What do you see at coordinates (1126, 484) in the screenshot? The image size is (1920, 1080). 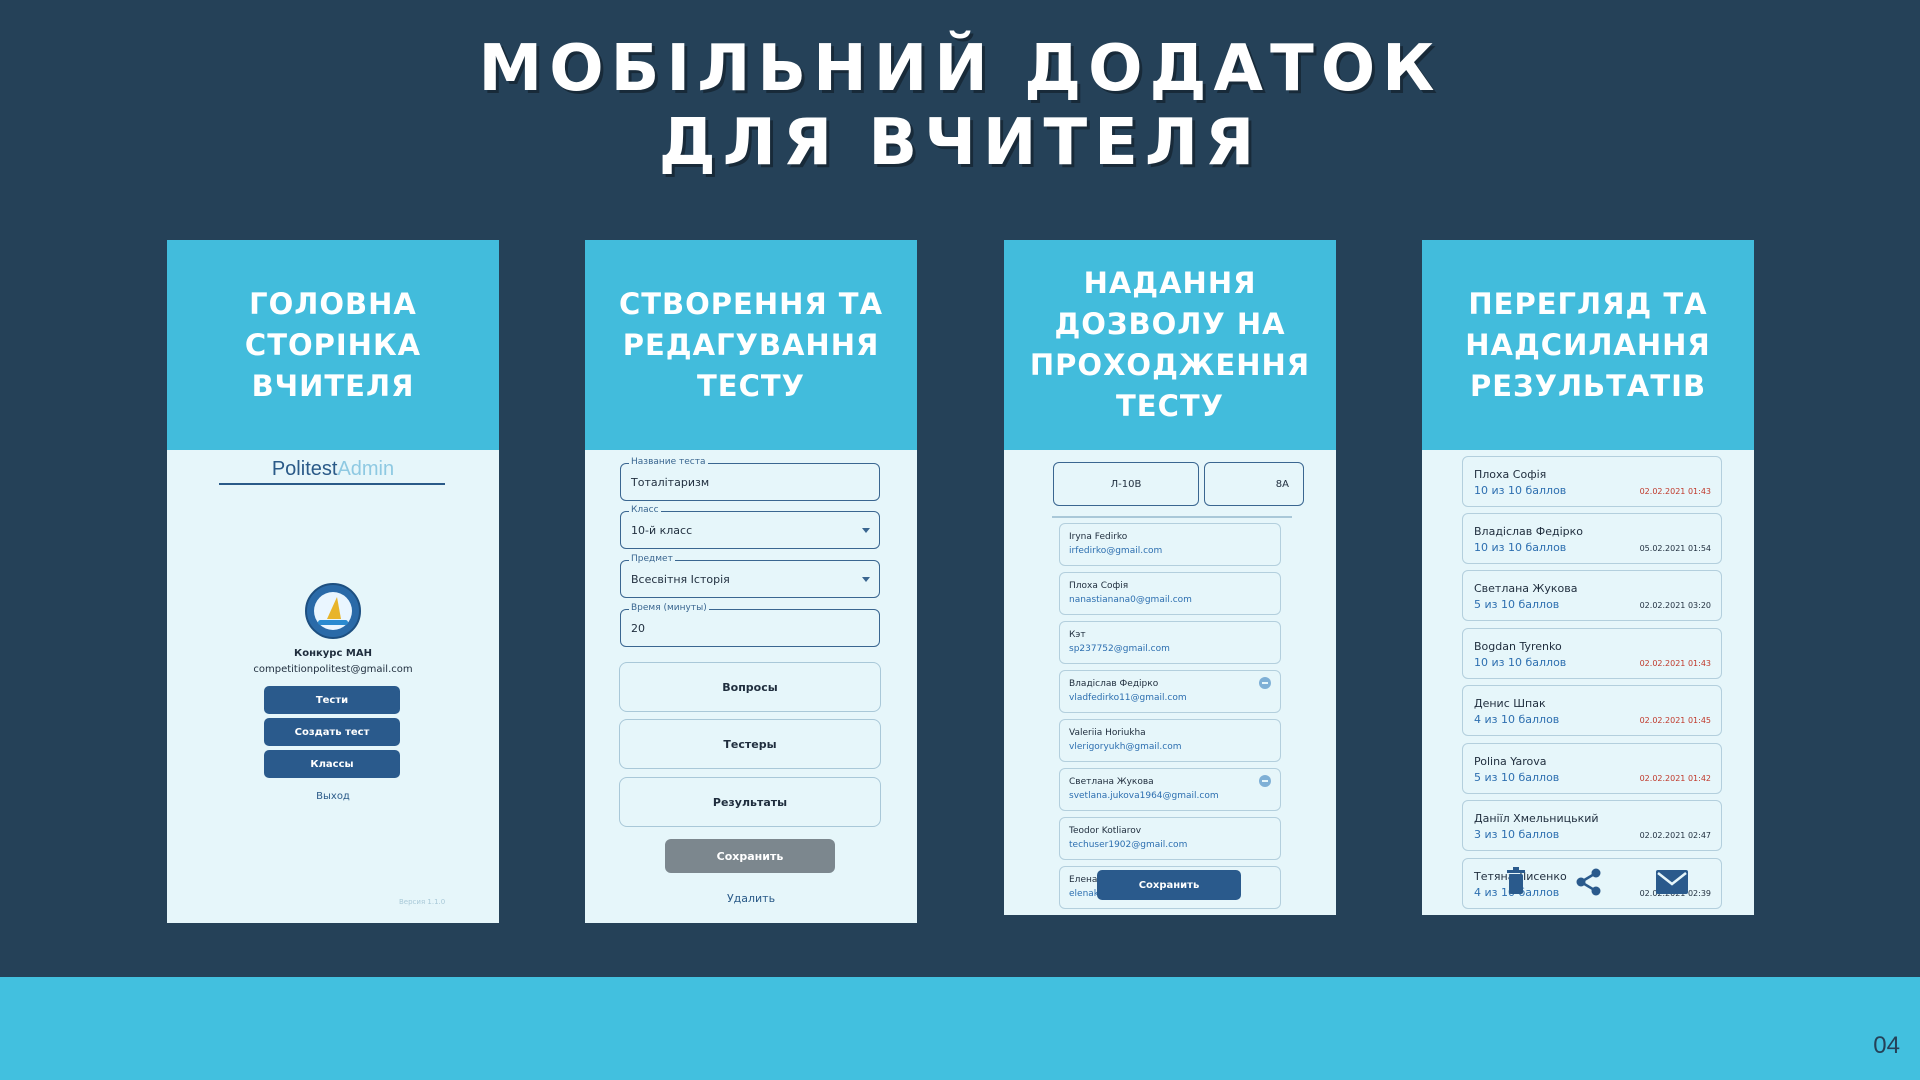 I see `class-tab: Л-10В` at bounding box center [1126, 484].